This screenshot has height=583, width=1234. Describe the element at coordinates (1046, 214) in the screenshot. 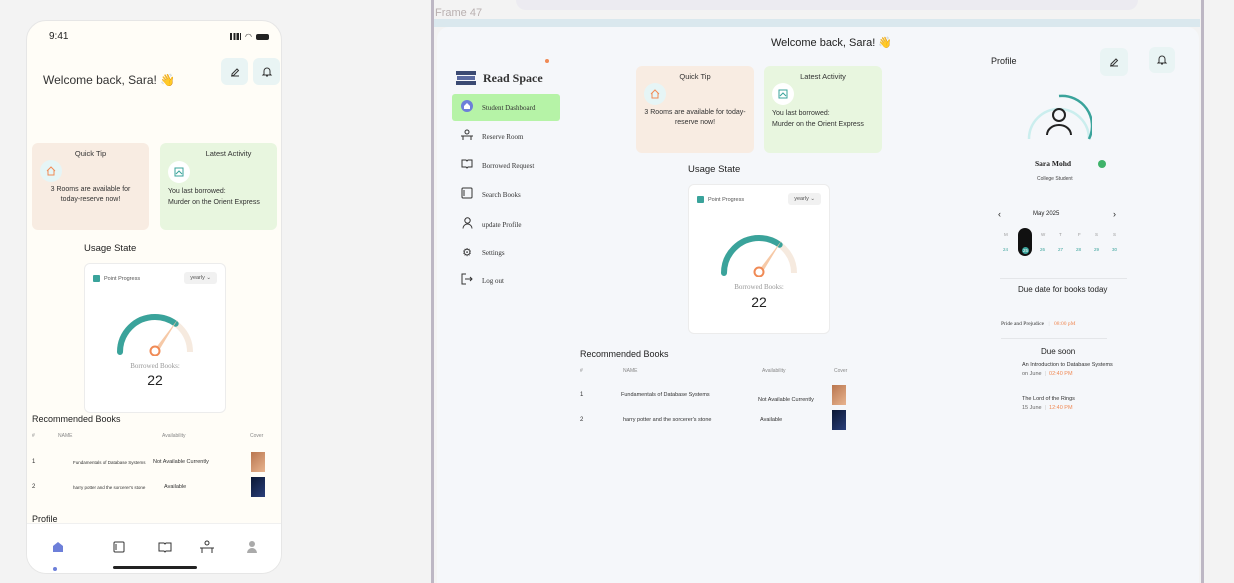

I see `calendar-month: May 2025` at that location.